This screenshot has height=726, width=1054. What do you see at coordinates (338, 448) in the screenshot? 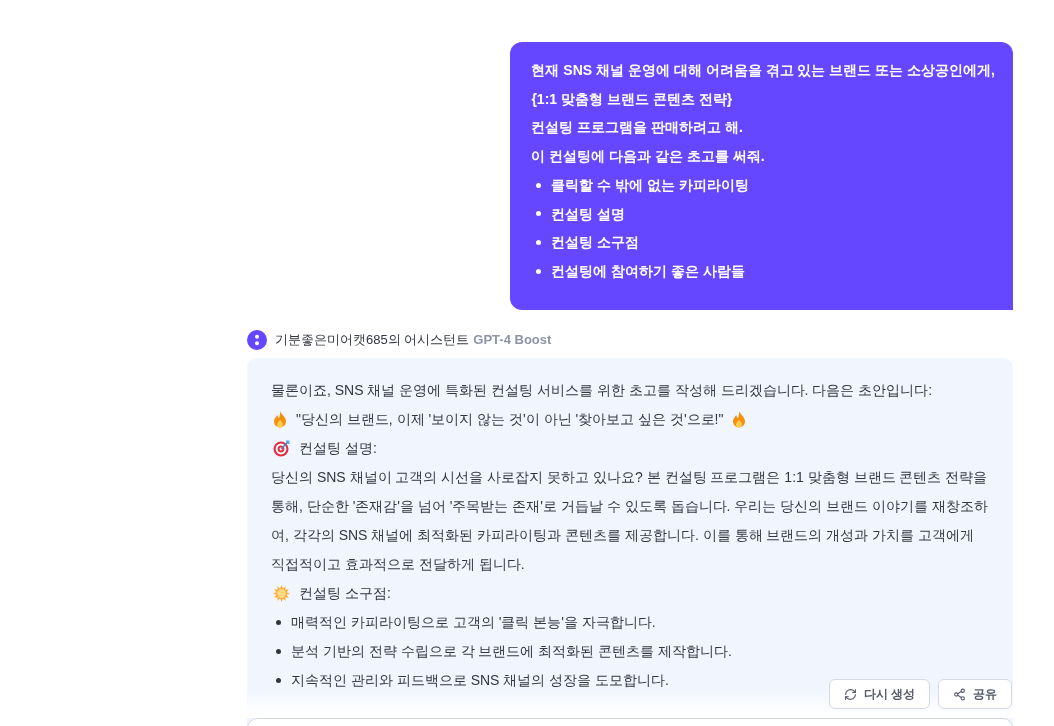
I see `section-heading: 컨설팅 설명:` at bounding box center [338, 448].